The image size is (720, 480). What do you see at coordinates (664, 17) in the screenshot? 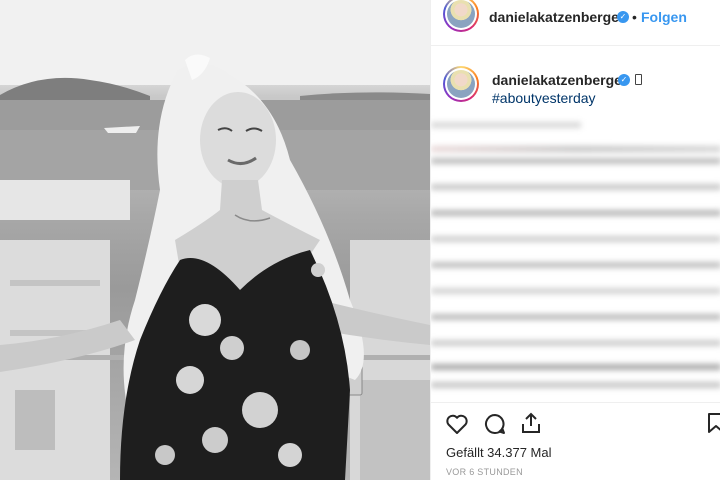
I see `follow-button: Folgen` at bounding box center [664, 17].